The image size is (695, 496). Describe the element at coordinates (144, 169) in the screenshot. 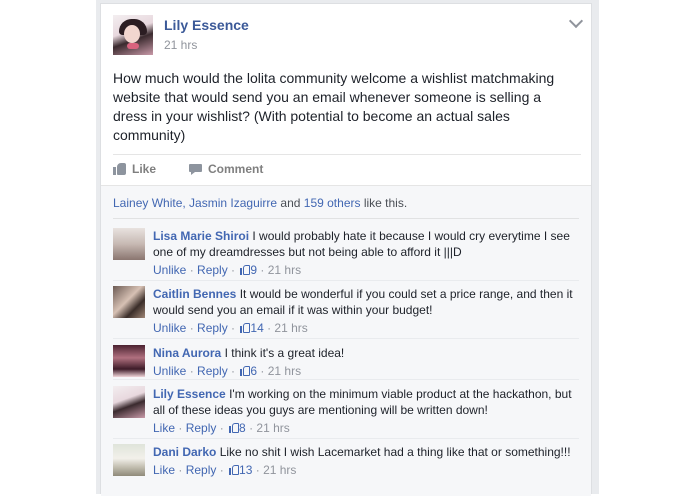

I see `like-button-label: Like` at that location.